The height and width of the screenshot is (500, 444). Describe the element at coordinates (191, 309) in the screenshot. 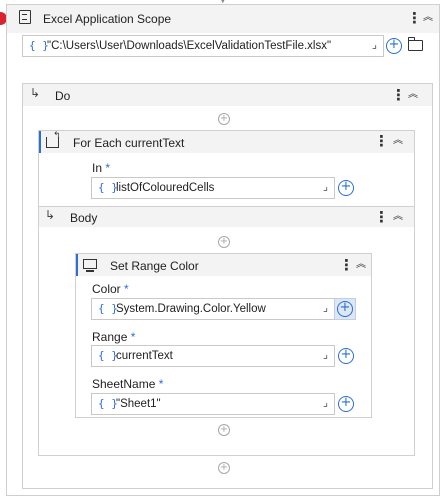

I see `color-value: System.Drawing.Color.Yellow` at that location.